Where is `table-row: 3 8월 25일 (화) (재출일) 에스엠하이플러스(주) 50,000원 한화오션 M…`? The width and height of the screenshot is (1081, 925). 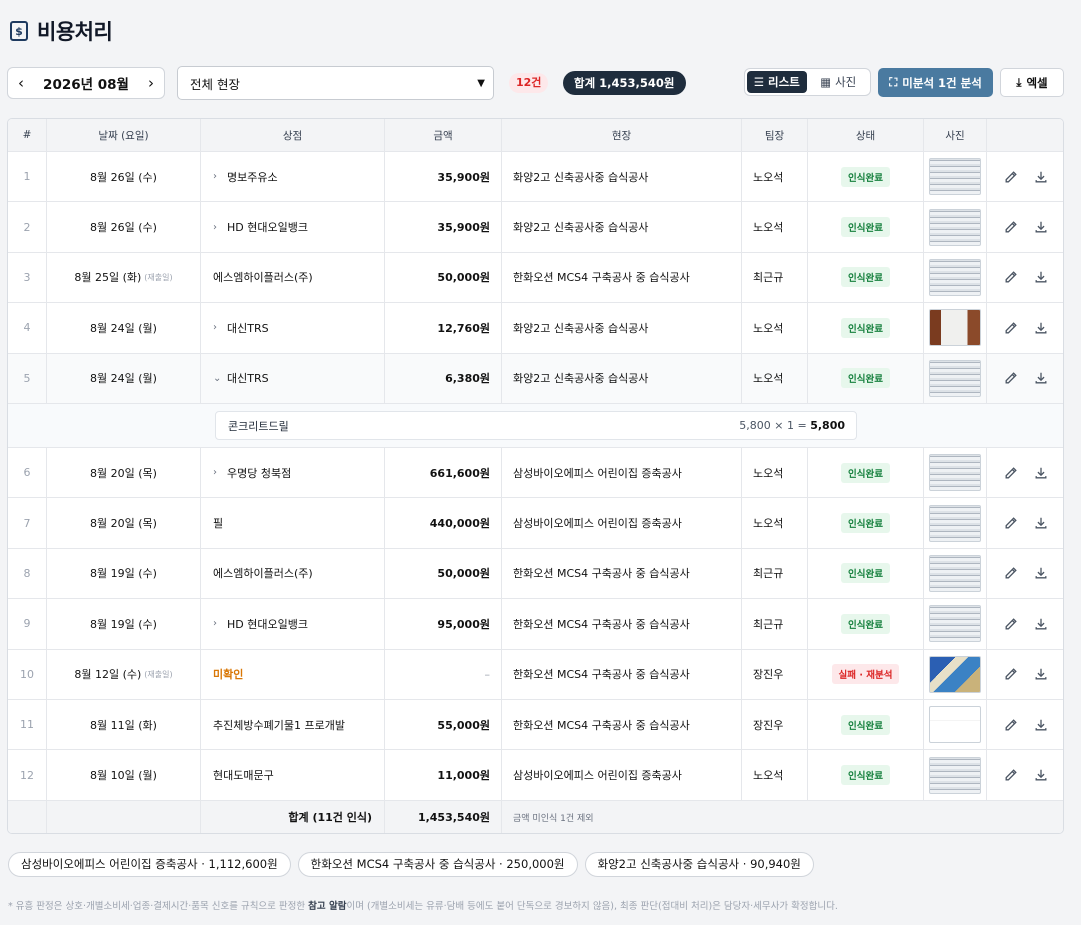
table-row: 3 8월 25일 (화) (재출일) 에스엠하이플러스(주) 50,000원 한화오션 M… is located at coordinates (535, 278).